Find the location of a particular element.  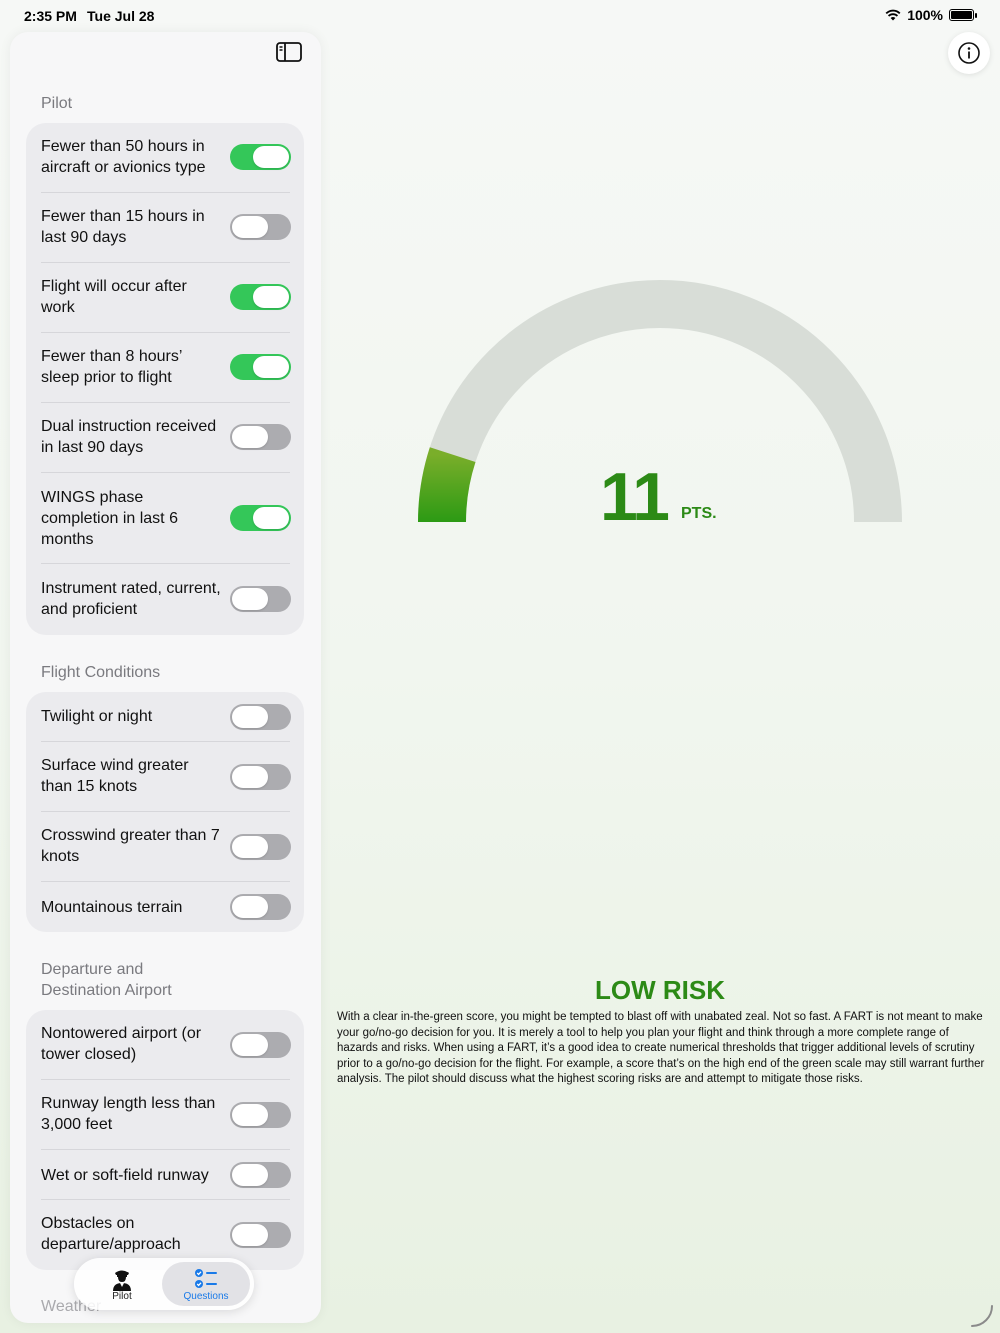

tab-questions: Questions is located at coordinates (206, 1284).